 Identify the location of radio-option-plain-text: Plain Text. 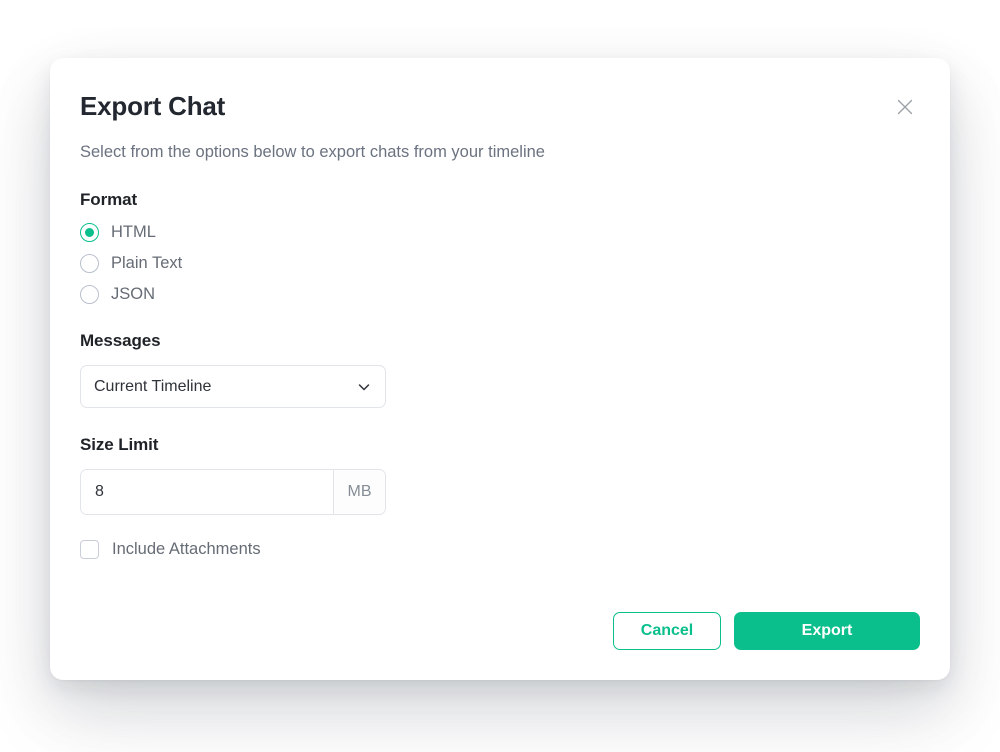
(131, 264).